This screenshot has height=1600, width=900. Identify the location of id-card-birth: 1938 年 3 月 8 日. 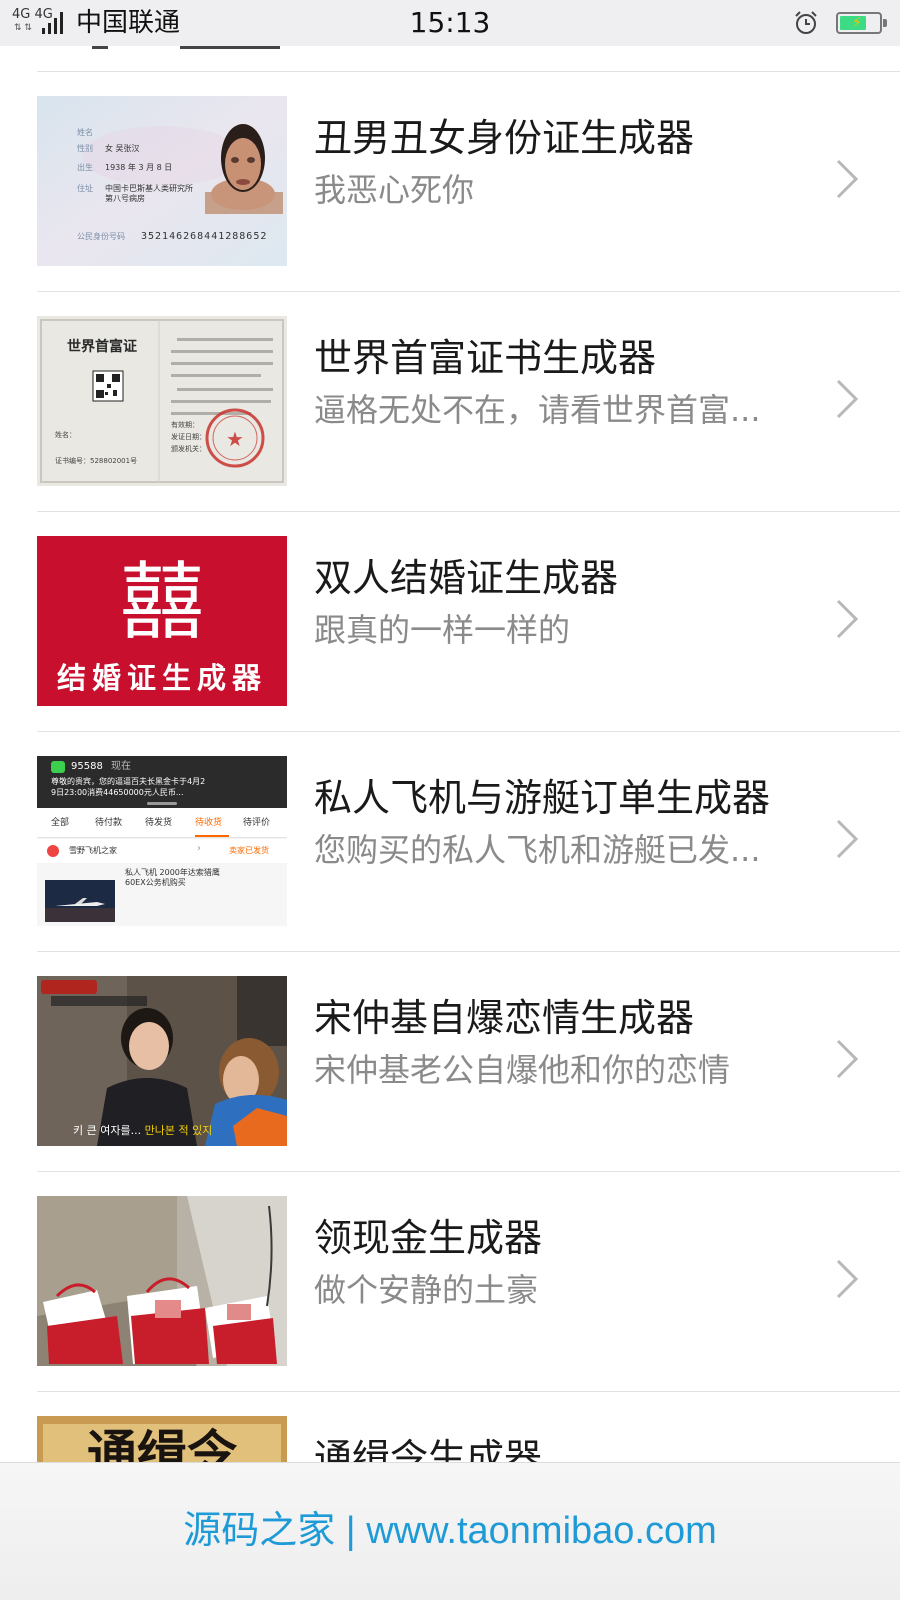
(139, 167).